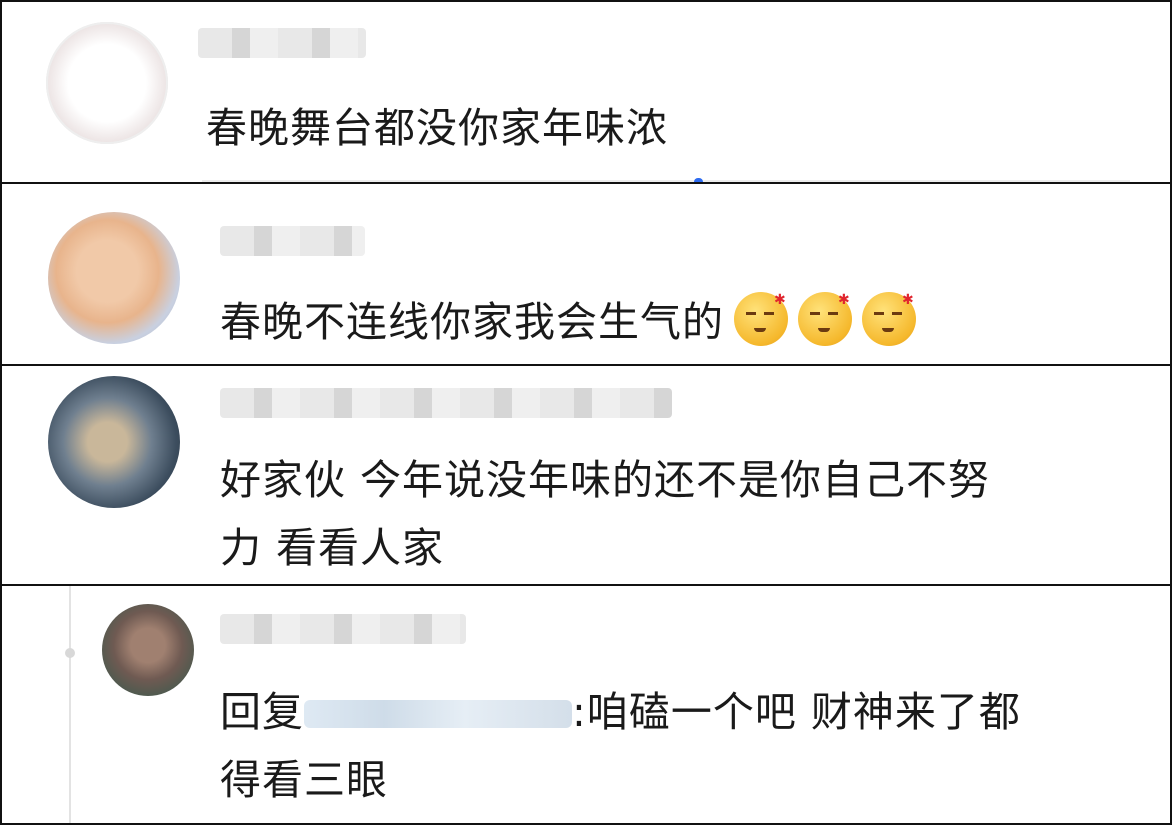  I want to click on comment-body: 春晚不连线你家我会生气的, so click(472, 322).